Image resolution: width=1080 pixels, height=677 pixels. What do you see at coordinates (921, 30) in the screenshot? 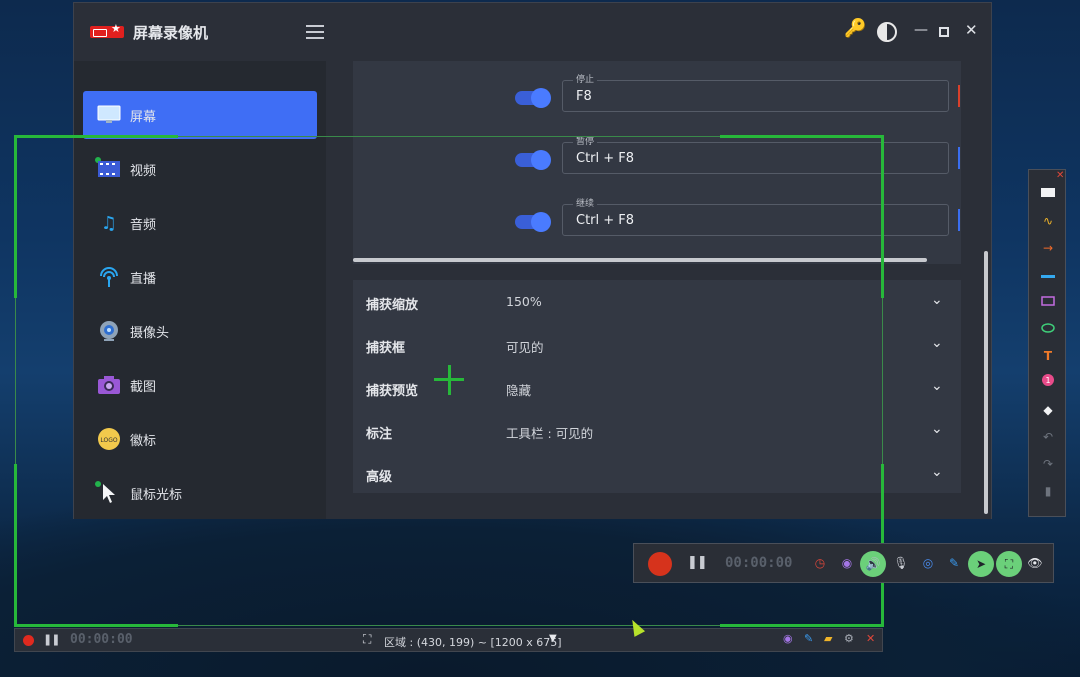
I see `minimize-button: —` at bounding box center [921, 30].